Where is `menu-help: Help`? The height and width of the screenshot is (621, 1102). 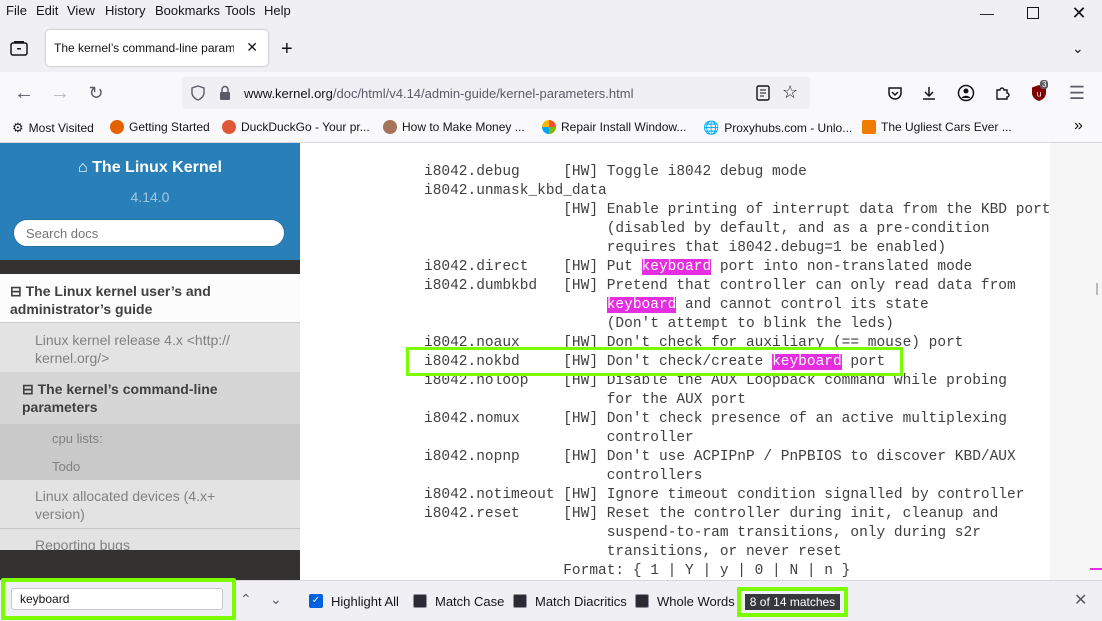 menu-help: Help is located at coordinates (277, 10).